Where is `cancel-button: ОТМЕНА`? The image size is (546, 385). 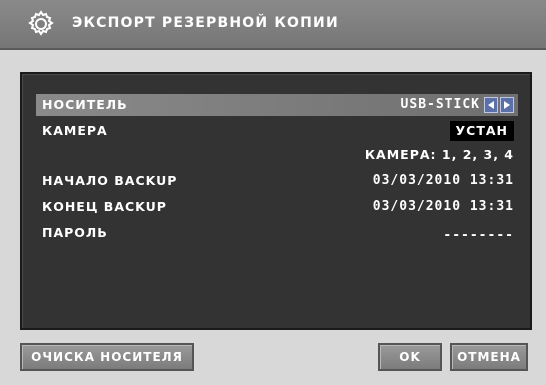 cancel-button: ОТМЕНА is located at coordinates (489, 357).